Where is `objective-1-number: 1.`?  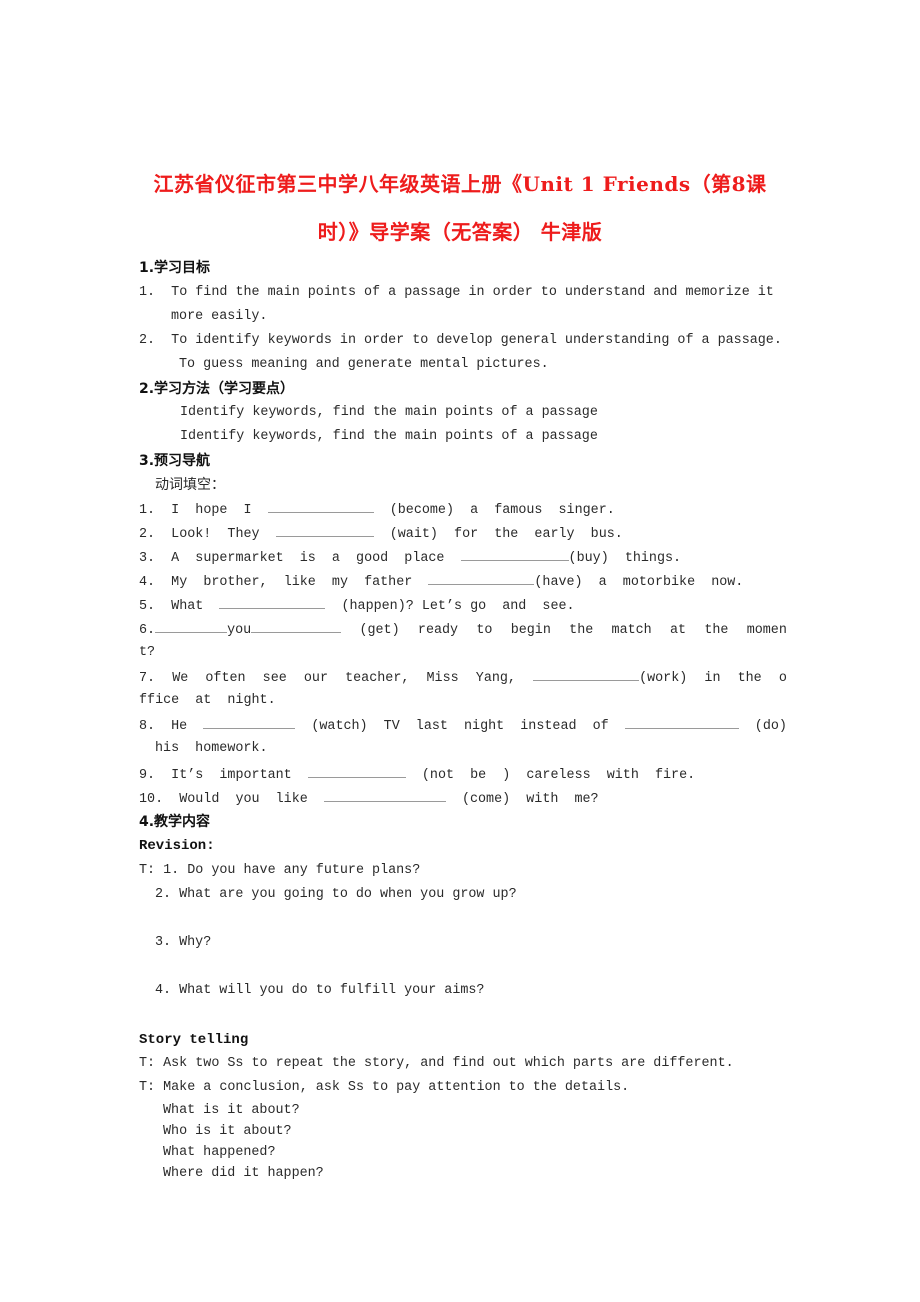
objective-1-number: 1. is located at coordinates (147, 292).